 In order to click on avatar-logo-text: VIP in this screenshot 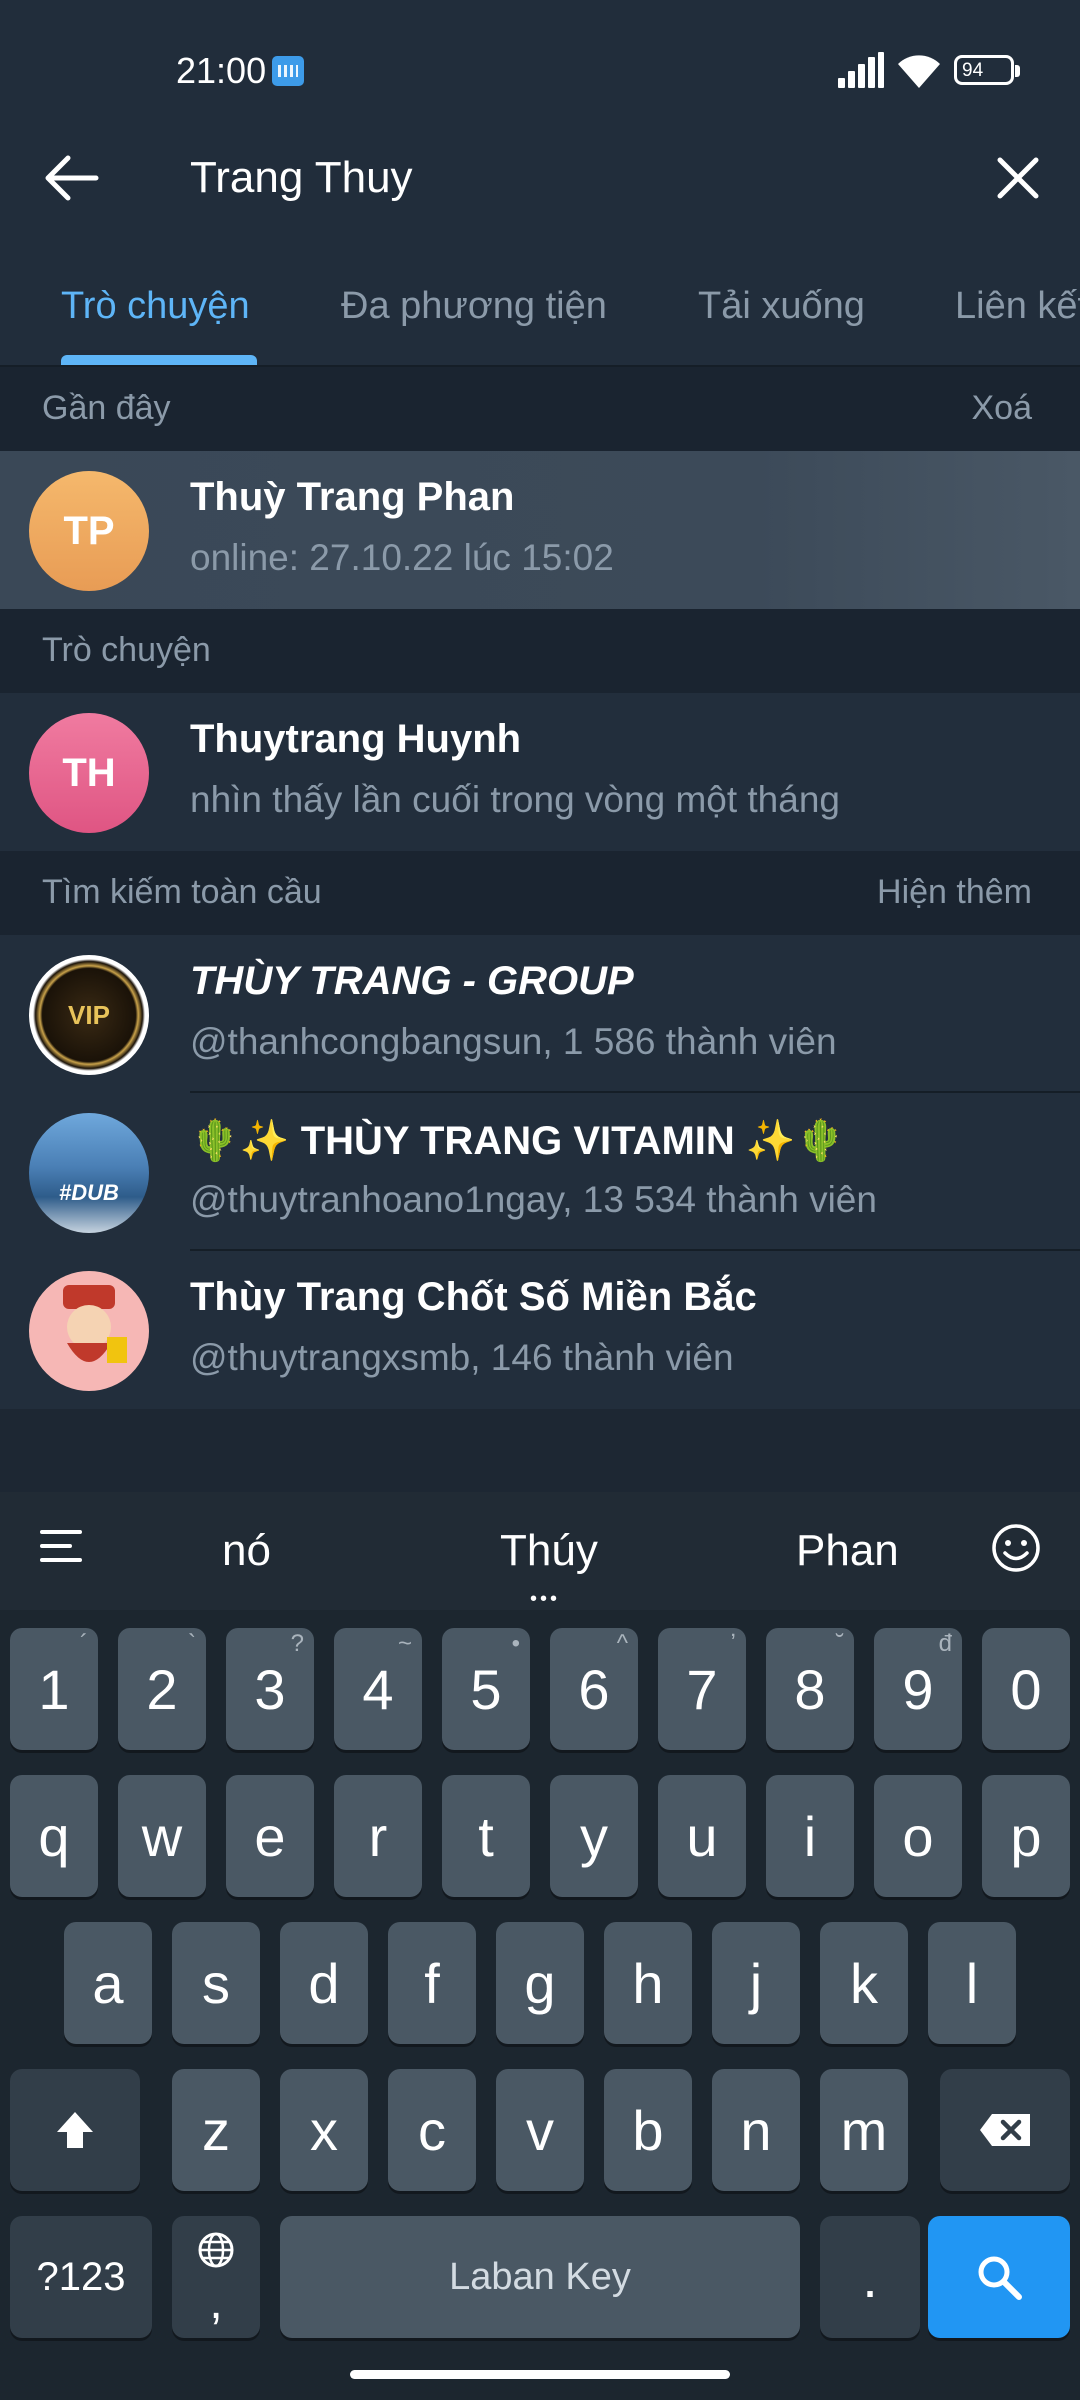, I will do `click(89, 1014)`.